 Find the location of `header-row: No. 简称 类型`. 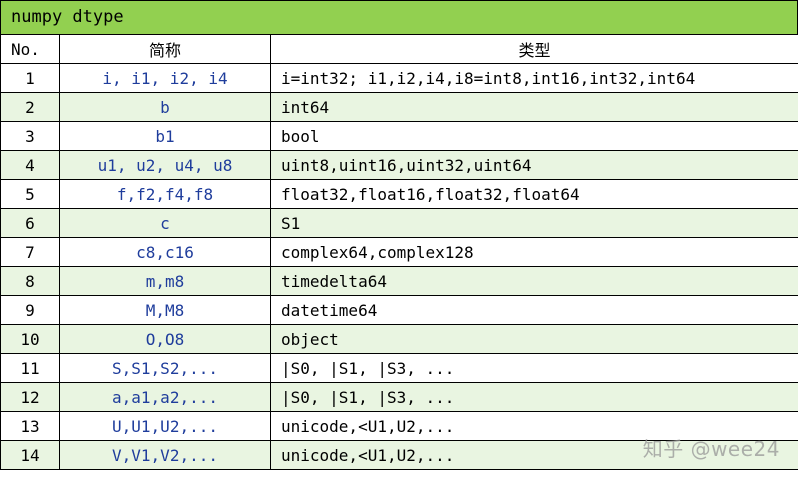

header-row: No. 简称 类型 is located at coordinates (399, 49).